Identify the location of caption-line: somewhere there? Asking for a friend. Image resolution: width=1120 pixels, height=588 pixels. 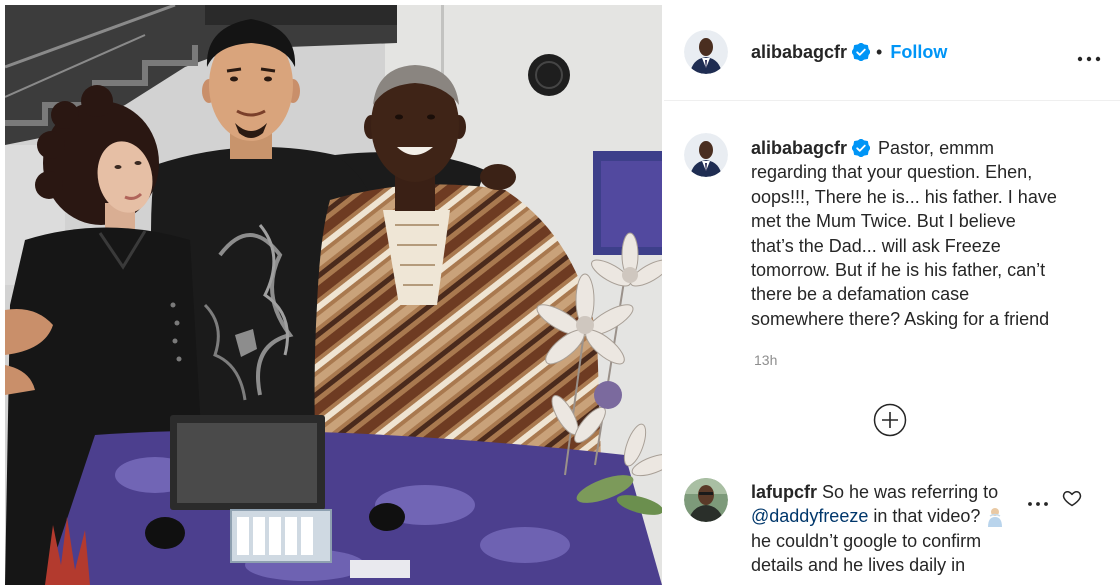
(904, 319).